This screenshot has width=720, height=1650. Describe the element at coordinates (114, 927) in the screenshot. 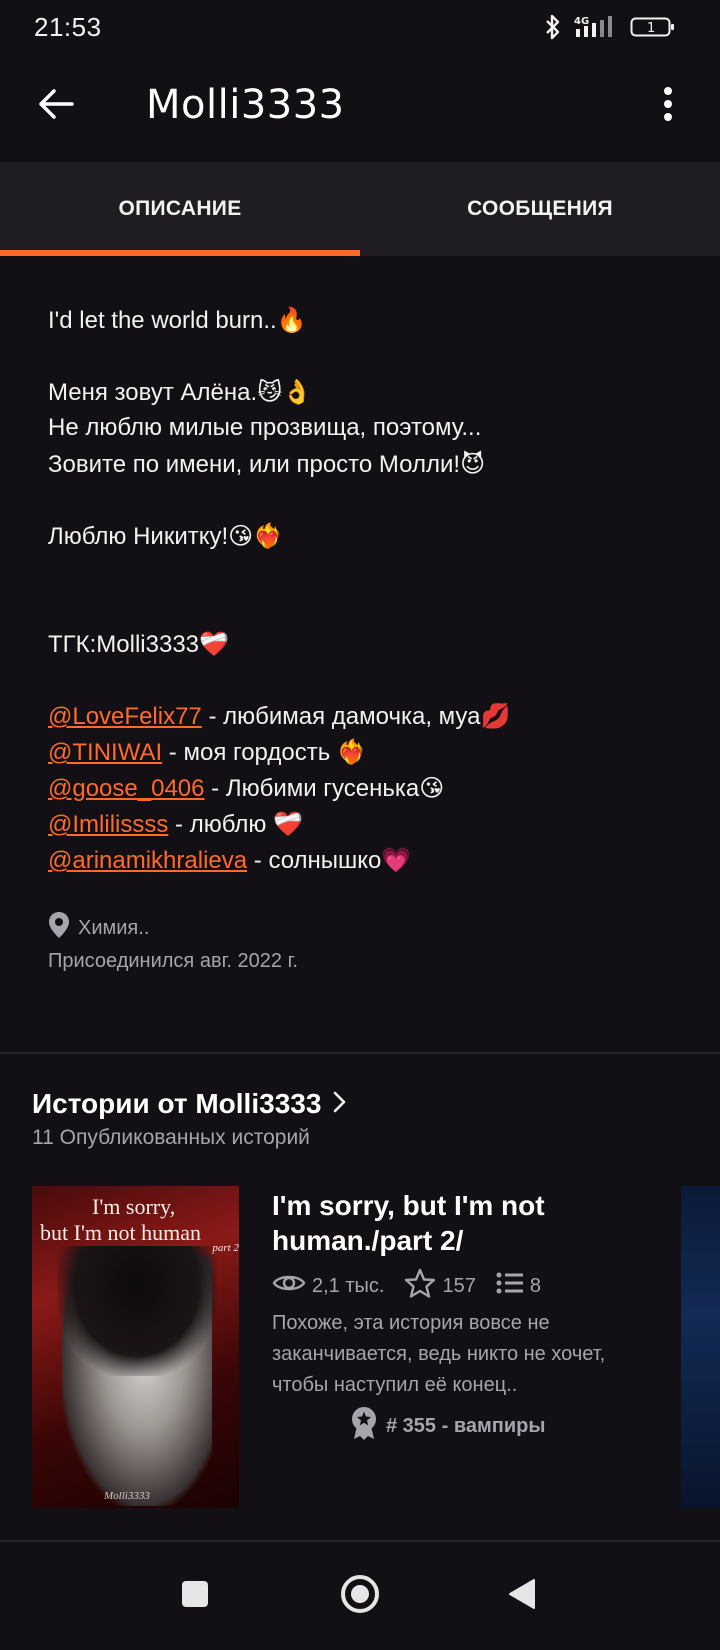

I see `location-text: Химия..` at that location.